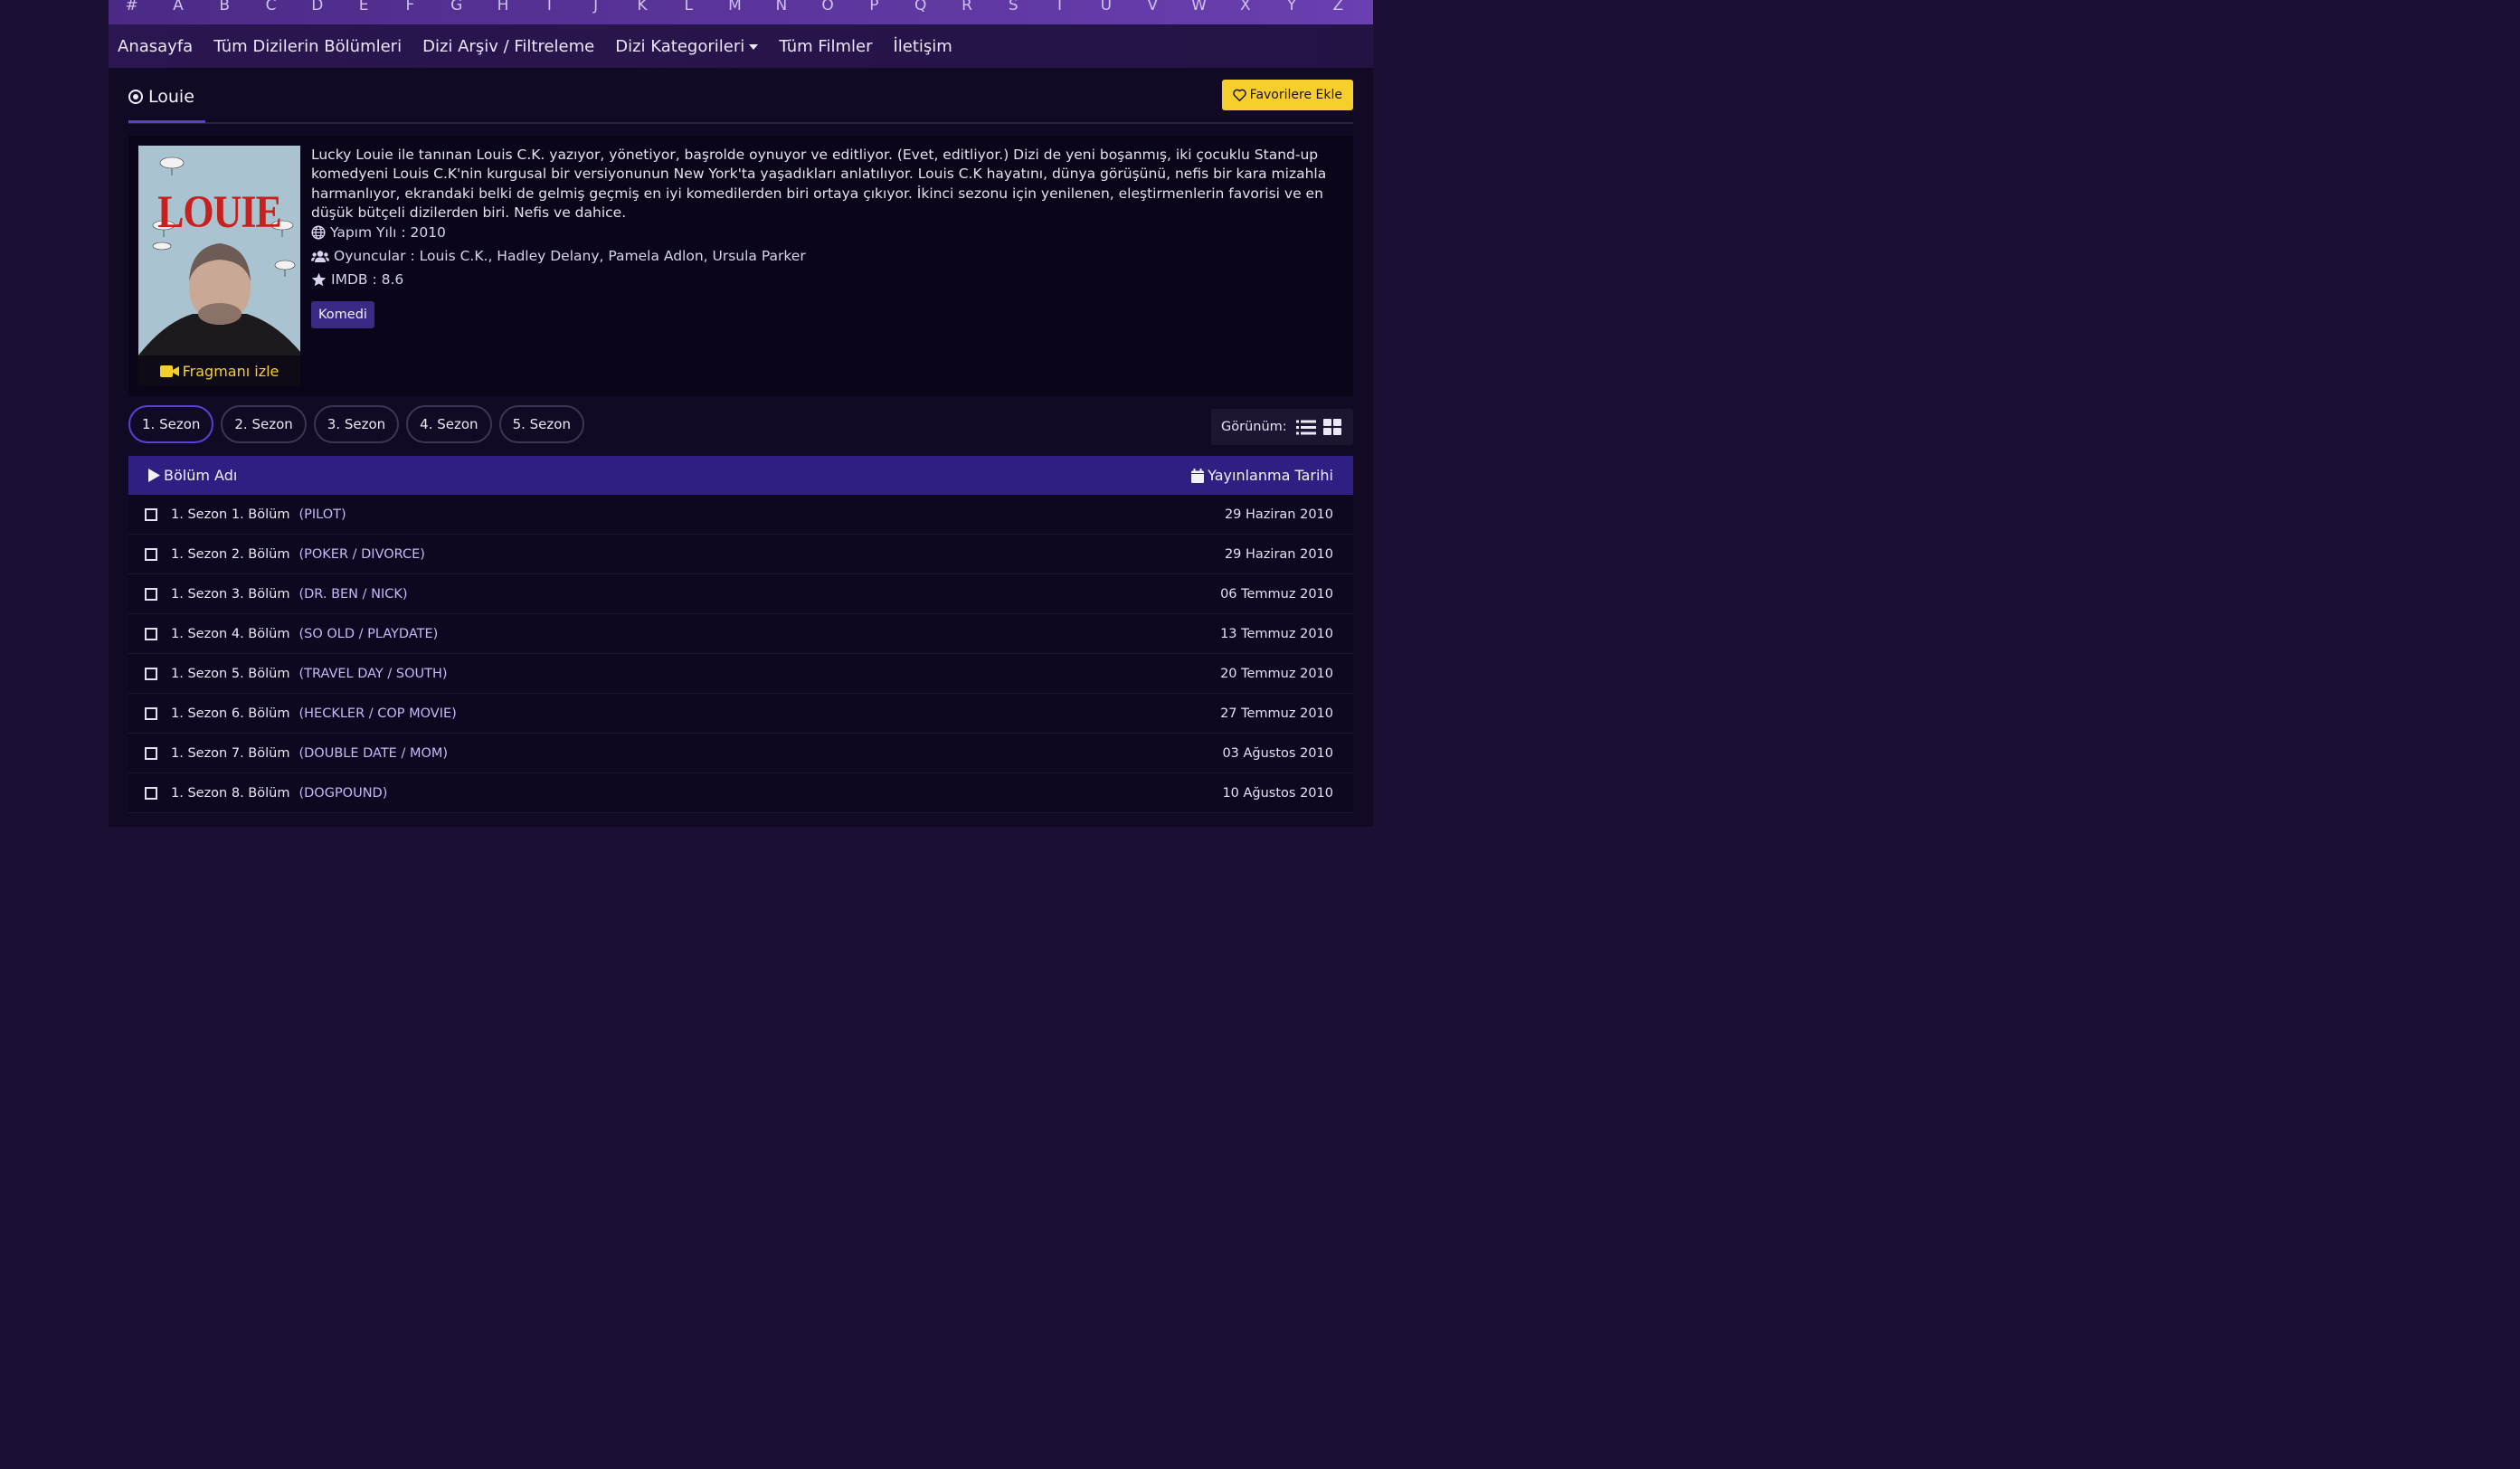 Image resolution: width=2520 pixels, height=1469 pixels. Describe the element at coordinates (308, 46) in the screenshot. I see `nav-all-episodes: Tüm Dizilerin Bölümleri` at that location.